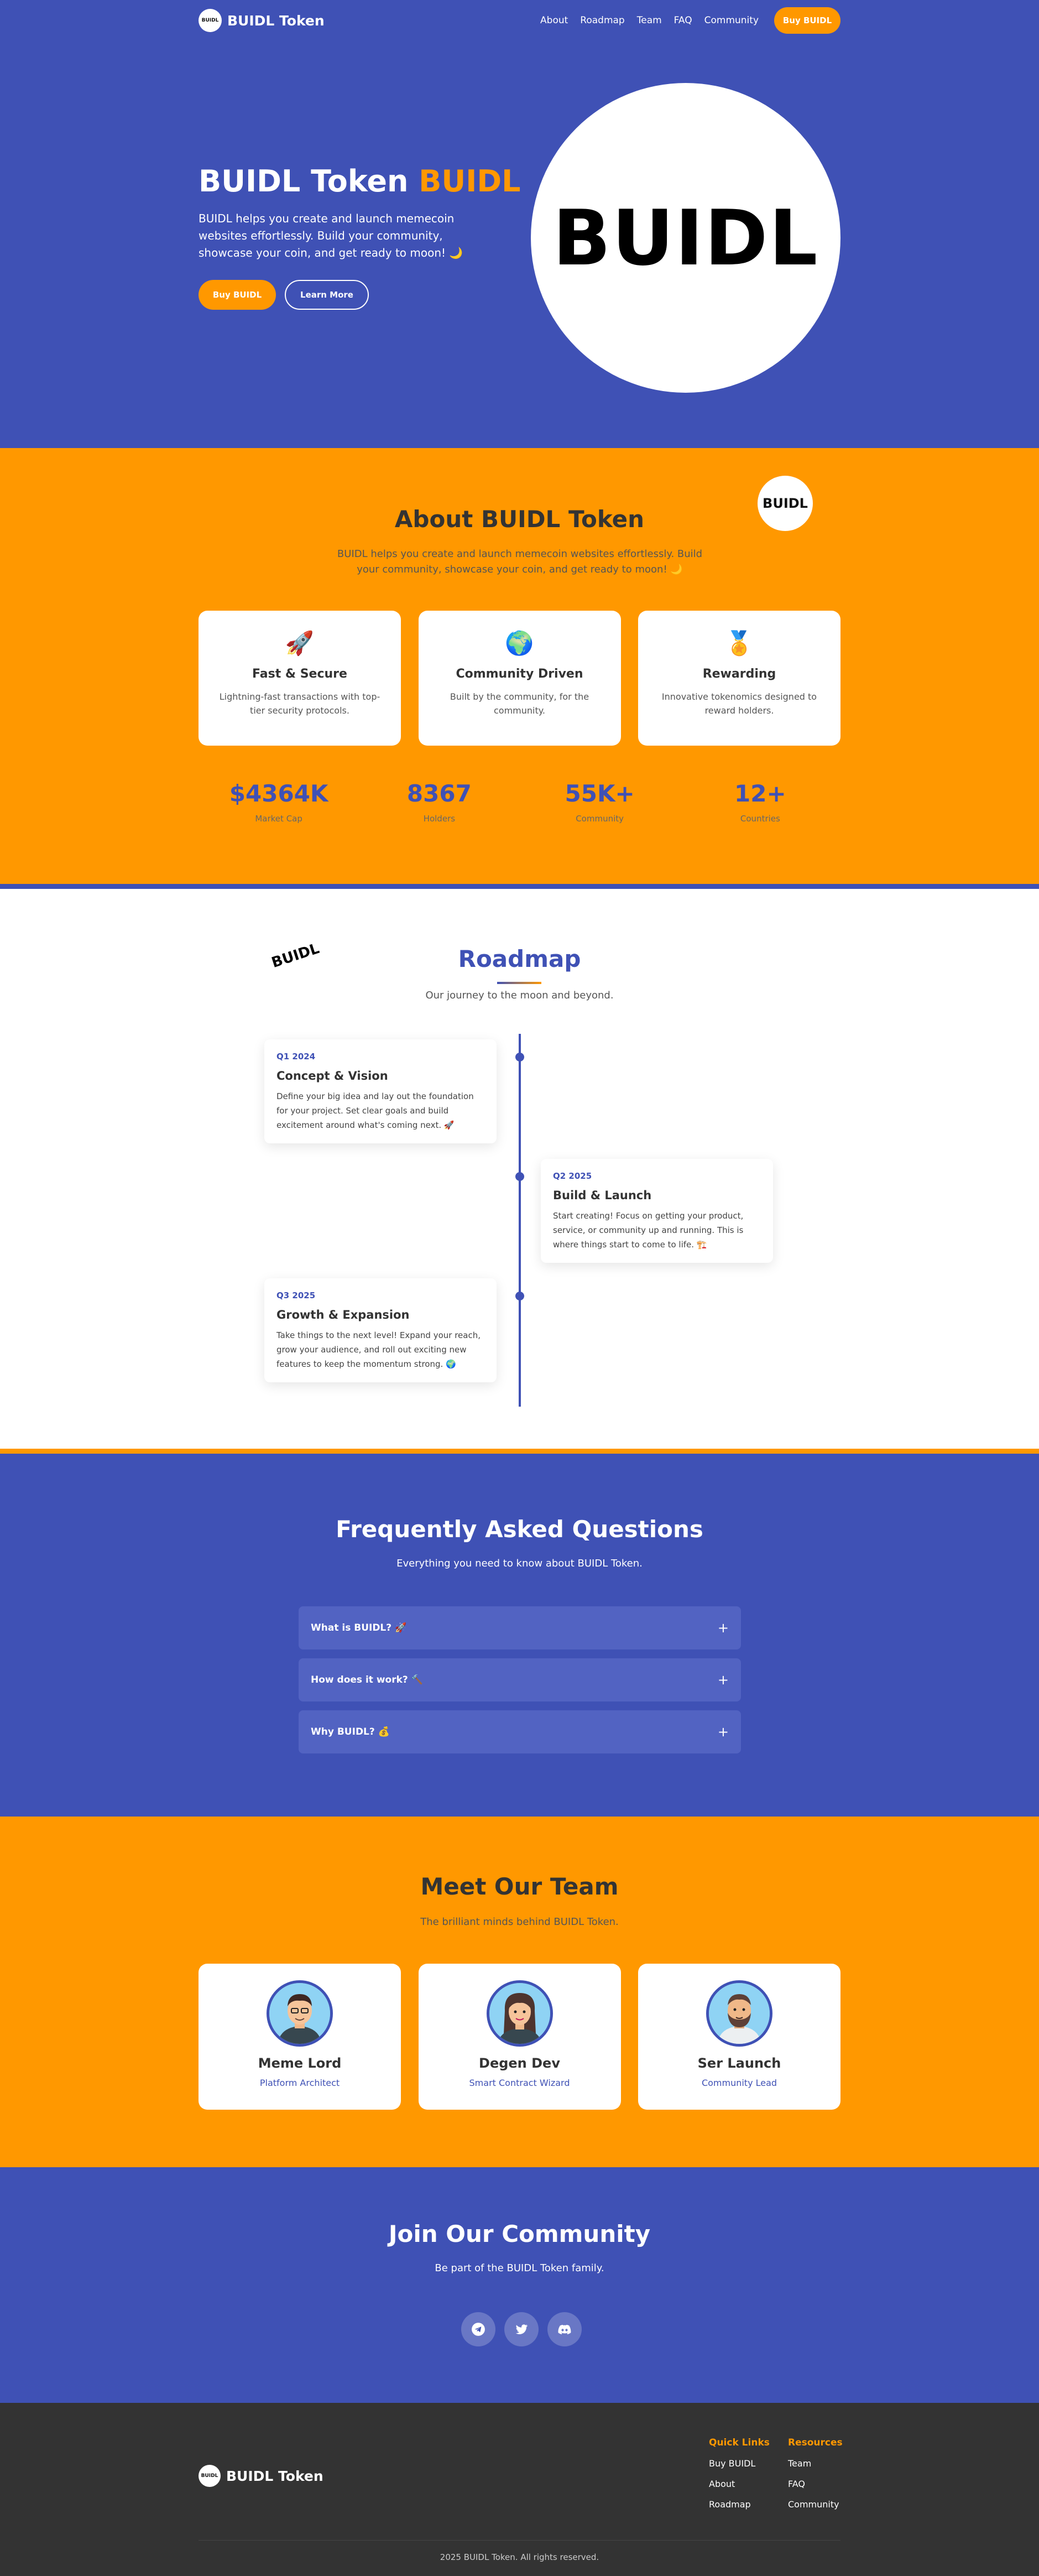 Image resolution: width=1039 pixels, height=2576 pixels. I want to click on footer-link-roadmap: Roadmap, so click(739, 2505).